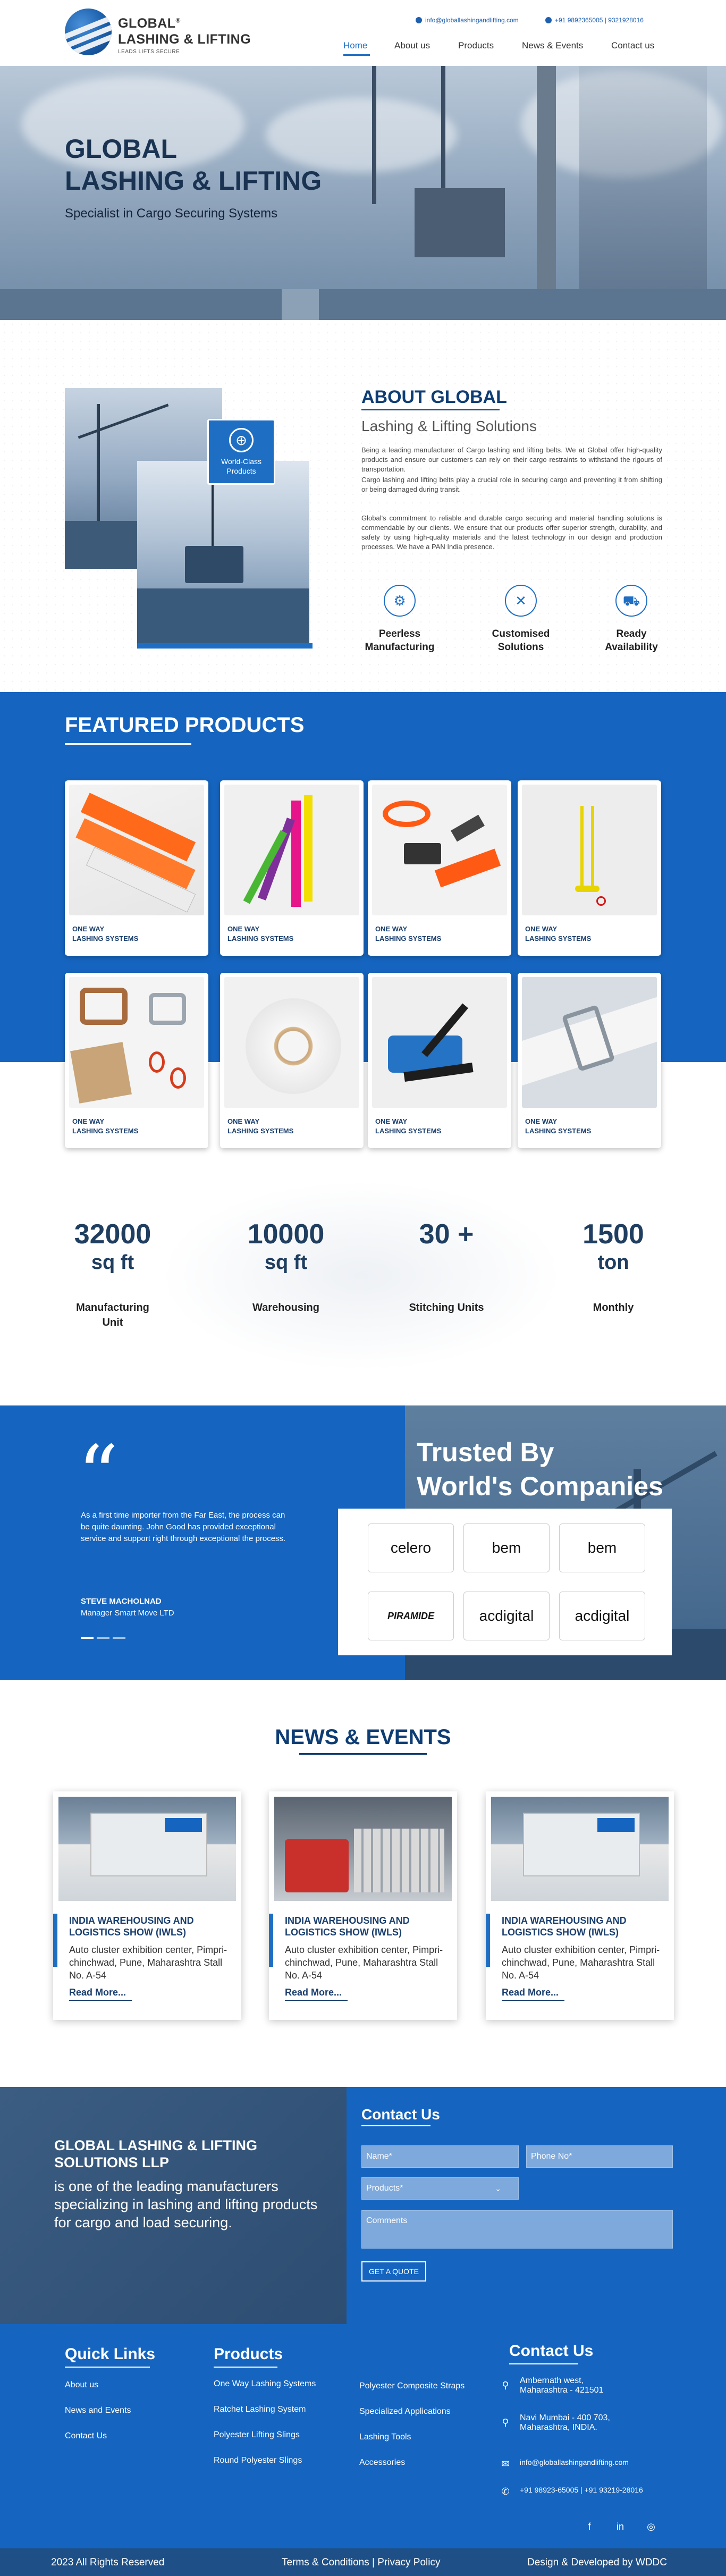  What do you see at coordinates (184, 39) in the screenshot?
I see `logo-line2: LASHING & LIFTING` at bounding box center [184, 39].